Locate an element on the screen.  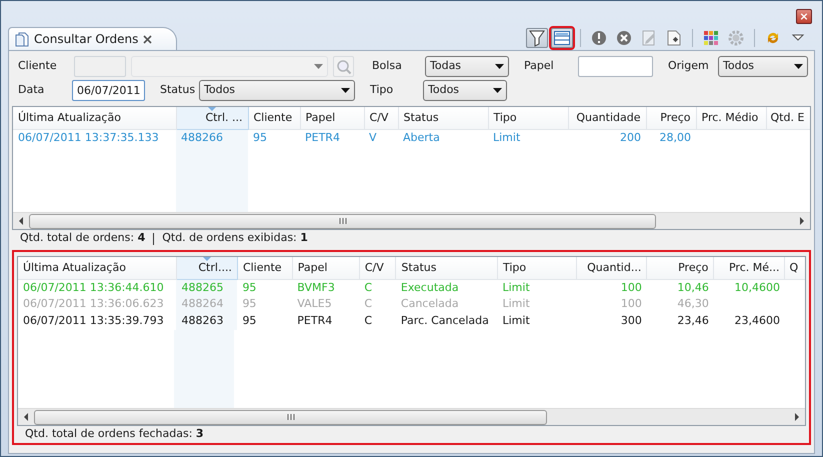
table-cell: 06/07/2011 13:36:44.610 is located at coordinates (97, 287).